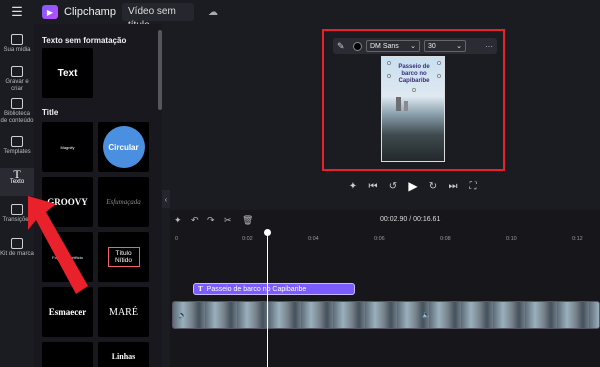 This screenshot has width=600, height=367. I want to click on cloud-sync-icon: ☁, so click(213, 12).